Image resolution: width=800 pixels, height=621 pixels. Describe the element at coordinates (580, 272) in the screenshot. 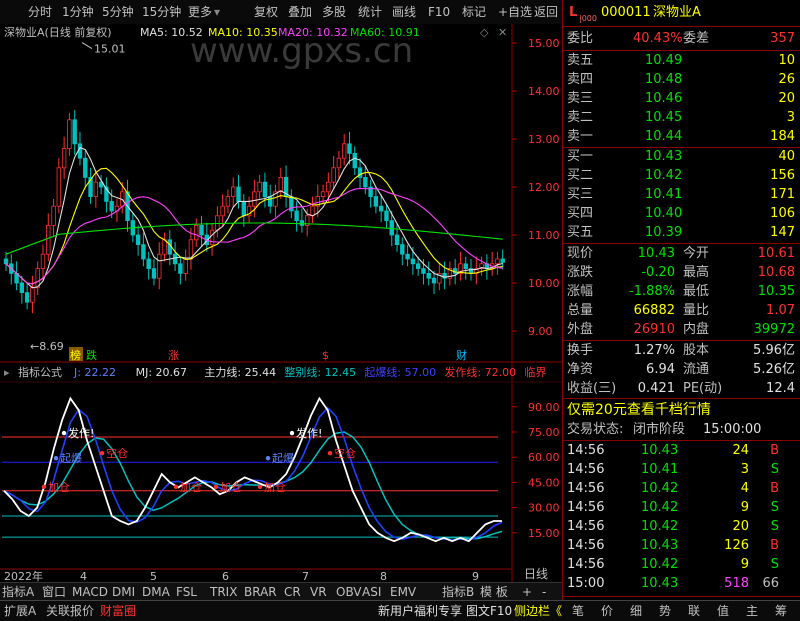

I see `stat-label: 涨跌` at that location.